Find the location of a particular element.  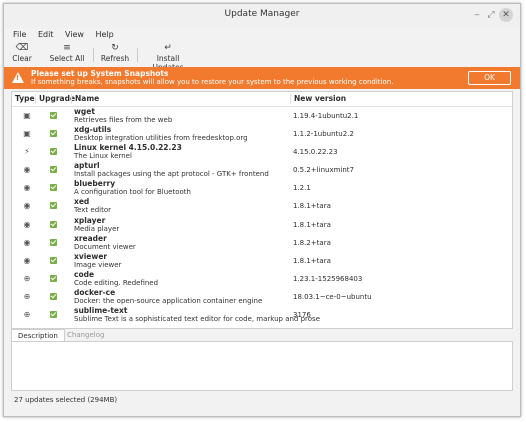

package-version: 18.03.1~ce-0~ubuntu is located at coordinates (332, 296).